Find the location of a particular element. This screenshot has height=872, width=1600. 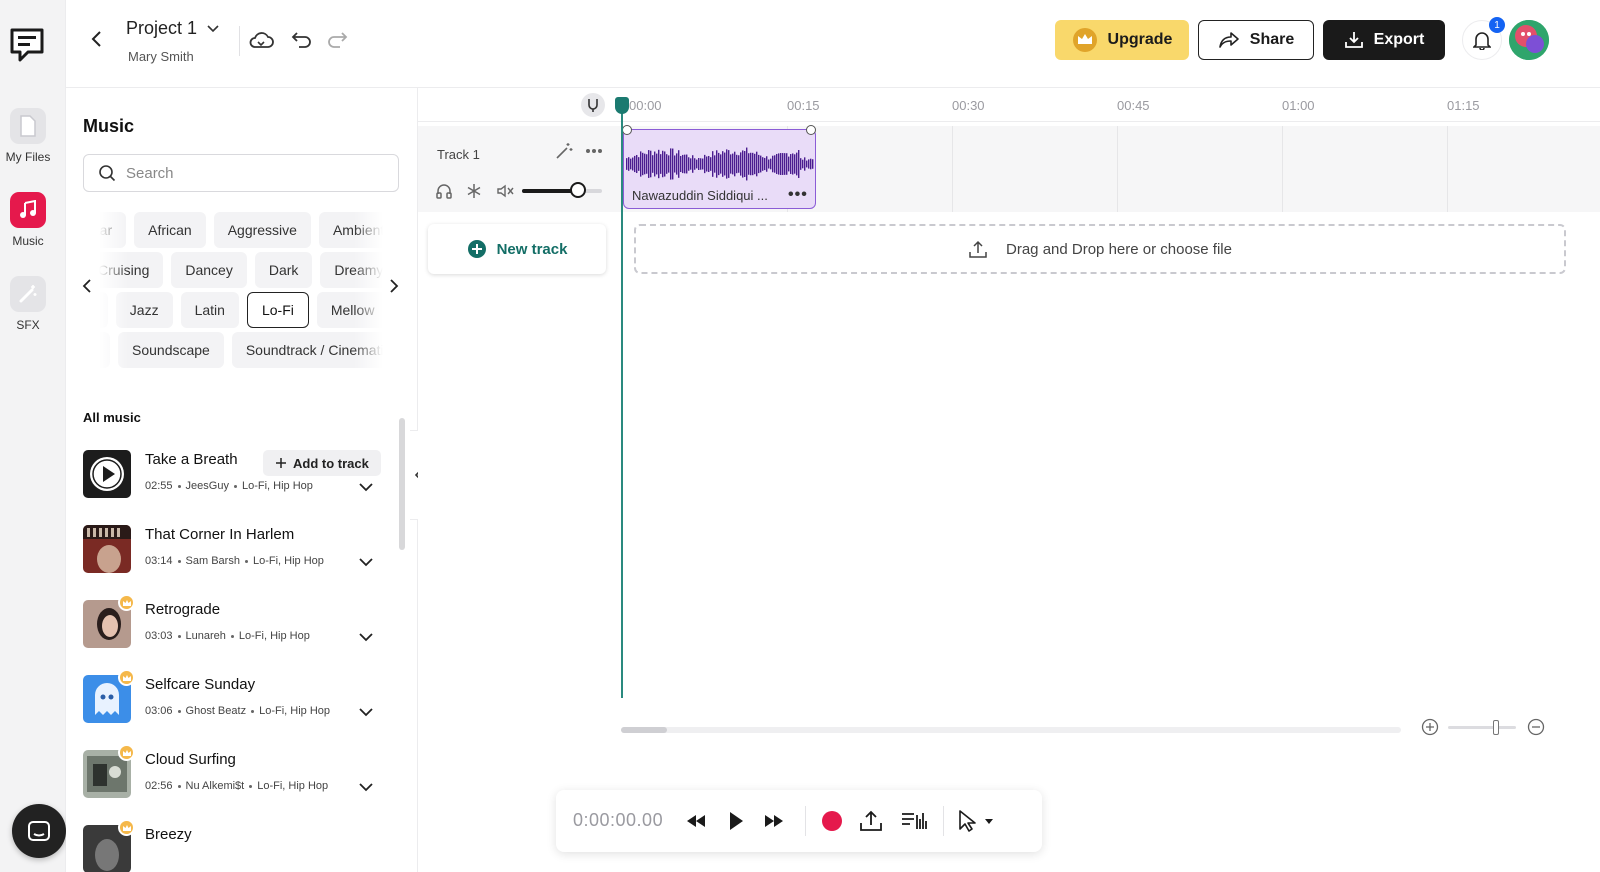

volume-slider is located at coordinates (562, 190).